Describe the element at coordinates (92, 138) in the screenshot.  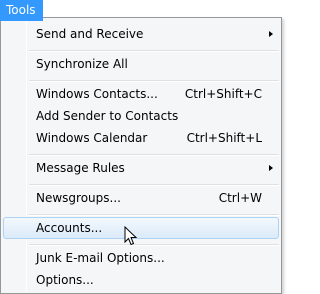
I see `menu-item-label: Windows Calendar` at that location.